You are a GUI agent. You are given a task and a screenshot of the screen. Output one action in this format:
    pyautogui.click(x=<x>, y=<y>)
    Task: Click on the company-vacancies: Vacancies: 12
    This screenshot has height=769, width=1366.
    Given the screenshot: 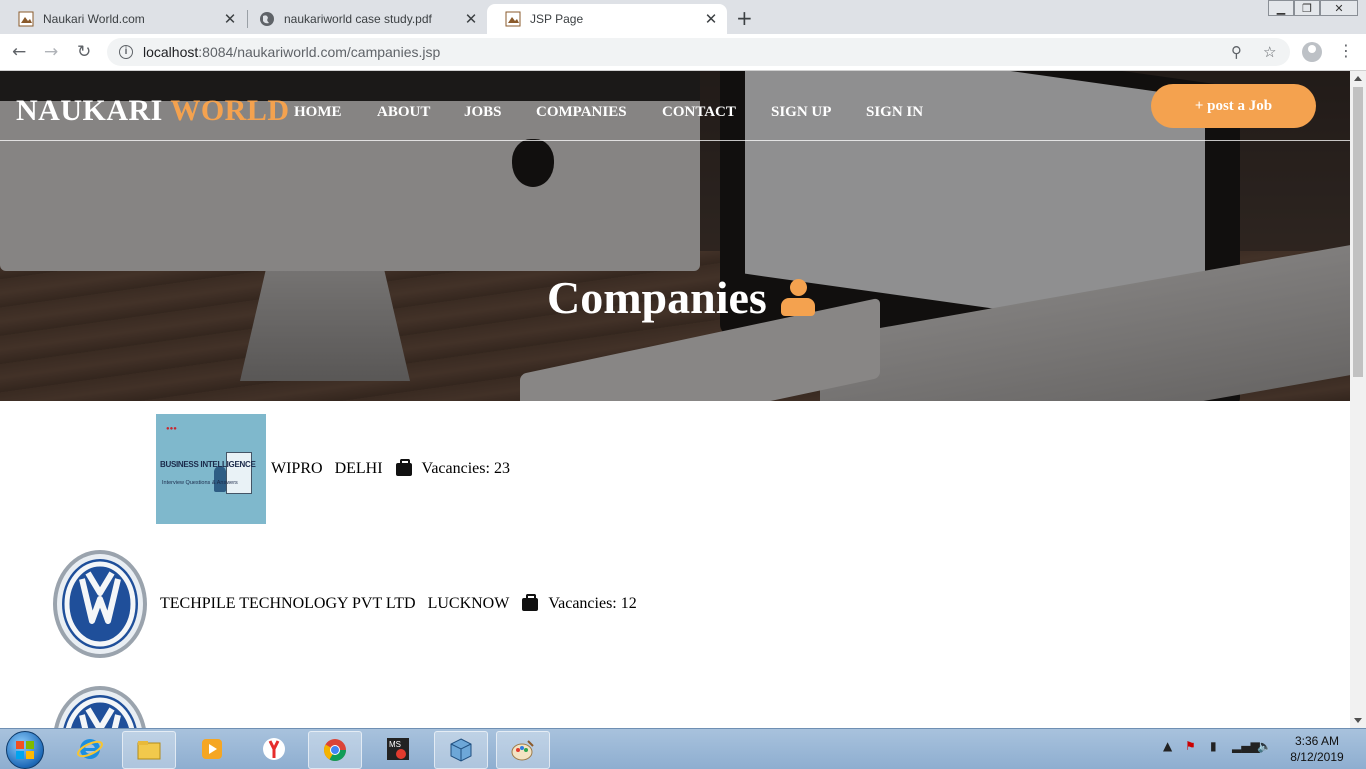 What is the action you would take?
    pyautogui.click(x=592, y=603)
    